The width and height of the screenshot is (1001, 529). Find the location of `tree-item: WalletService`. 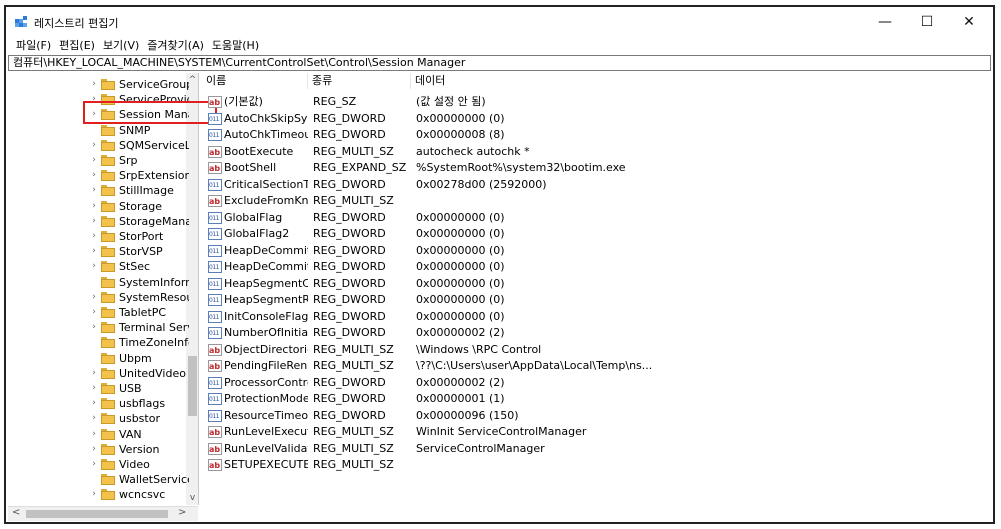

tree-item: WalletService is located at coordinates (98, 479).